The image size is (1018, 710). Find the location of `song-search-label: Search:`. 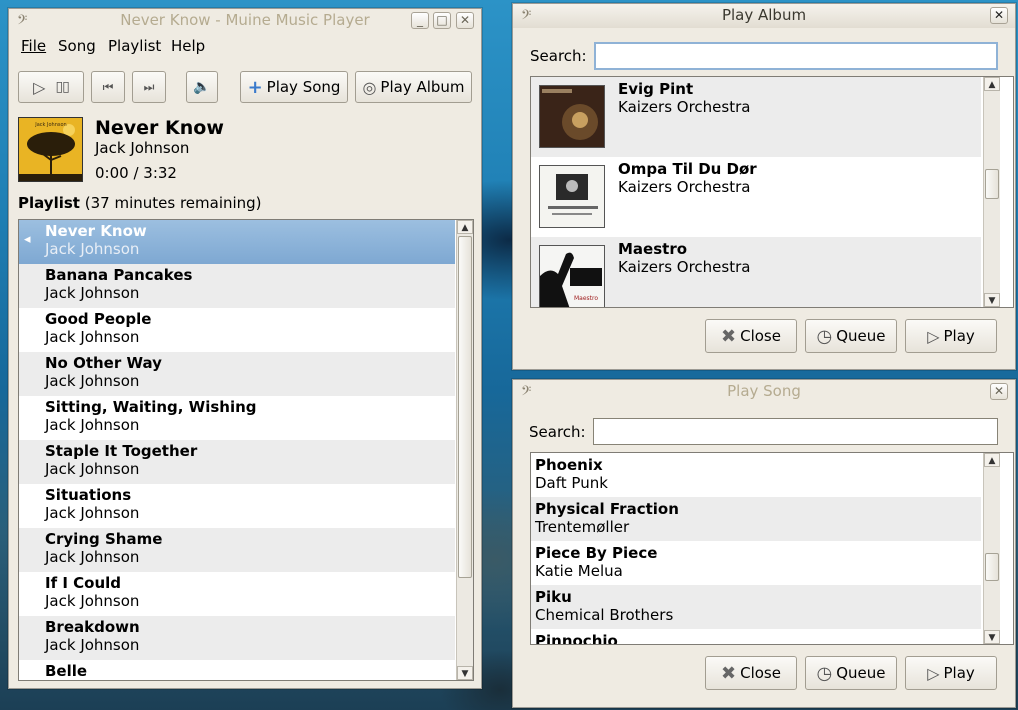

song-search-label: Search: is located at coordinates (557, 432).